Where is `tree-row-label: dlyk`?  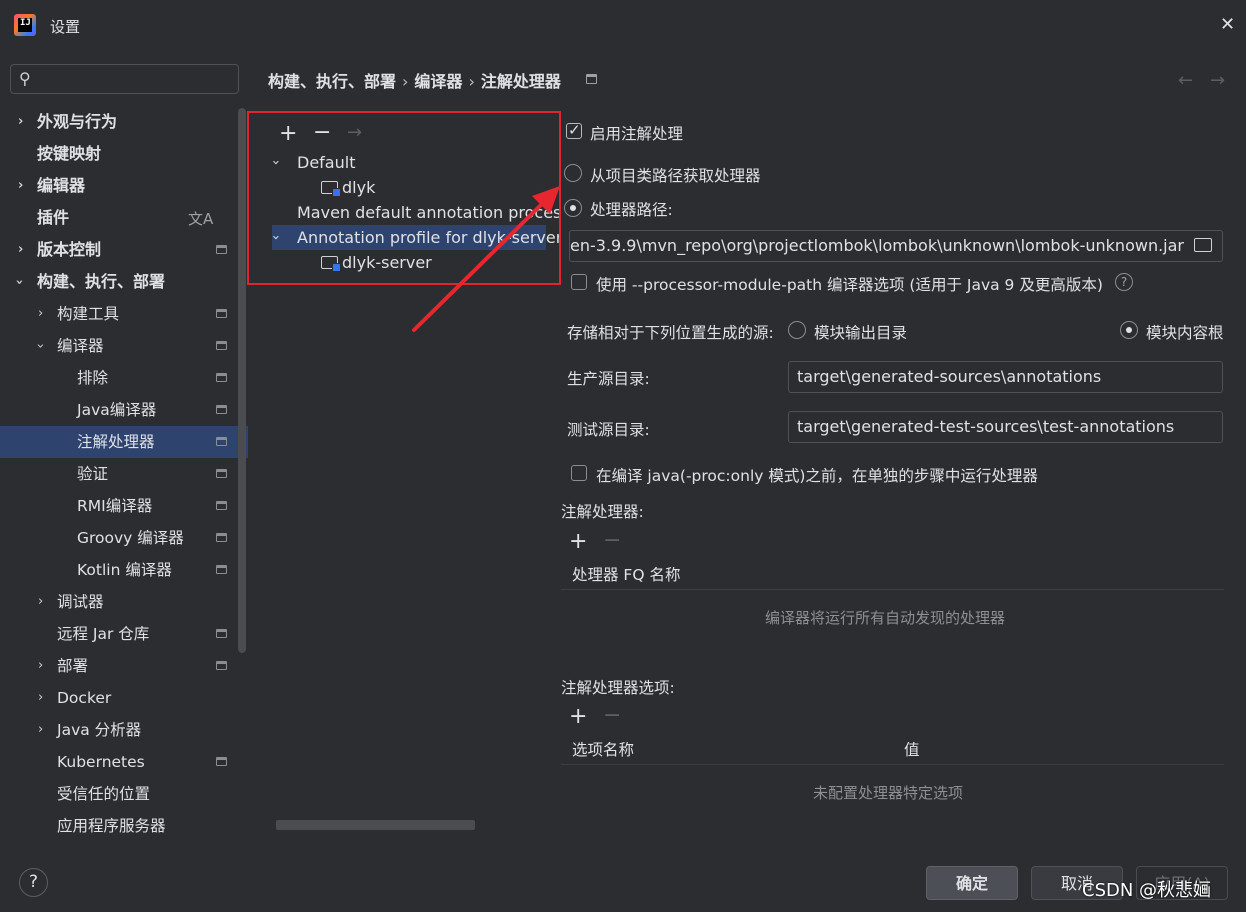 tree-row-label: dlyk is located at coordinates (359, 187).